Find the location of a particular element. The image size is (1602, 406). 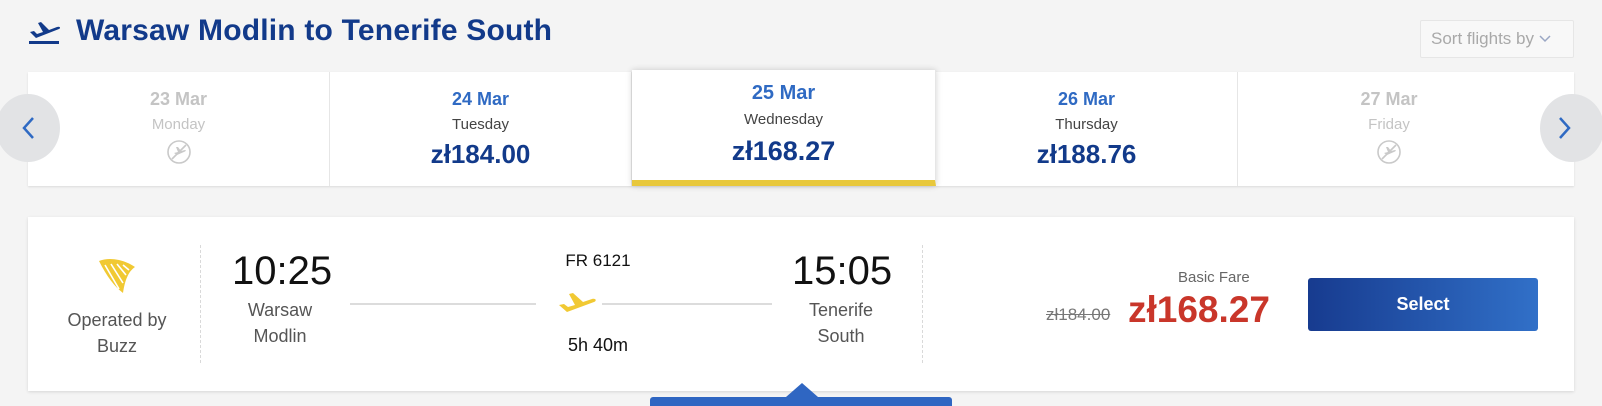

date-label: 23 Mar is located at coordinates (178, 99).